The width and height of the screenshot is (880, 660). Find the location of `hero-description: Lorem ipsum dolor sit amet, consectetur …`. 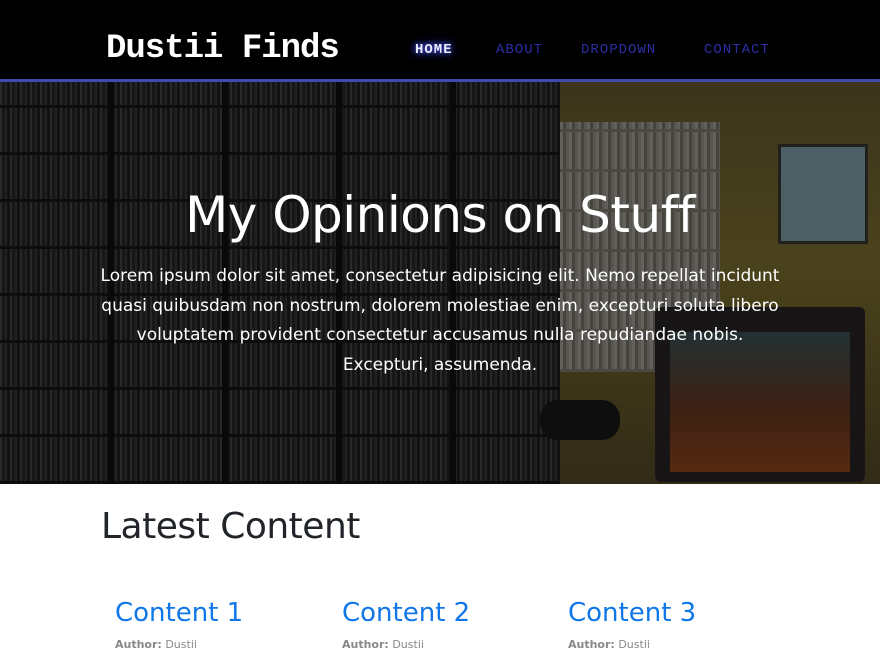

hero-description: Lorem ipsum dolor sit amet, consectetur … is located at coordinates (440, 320).